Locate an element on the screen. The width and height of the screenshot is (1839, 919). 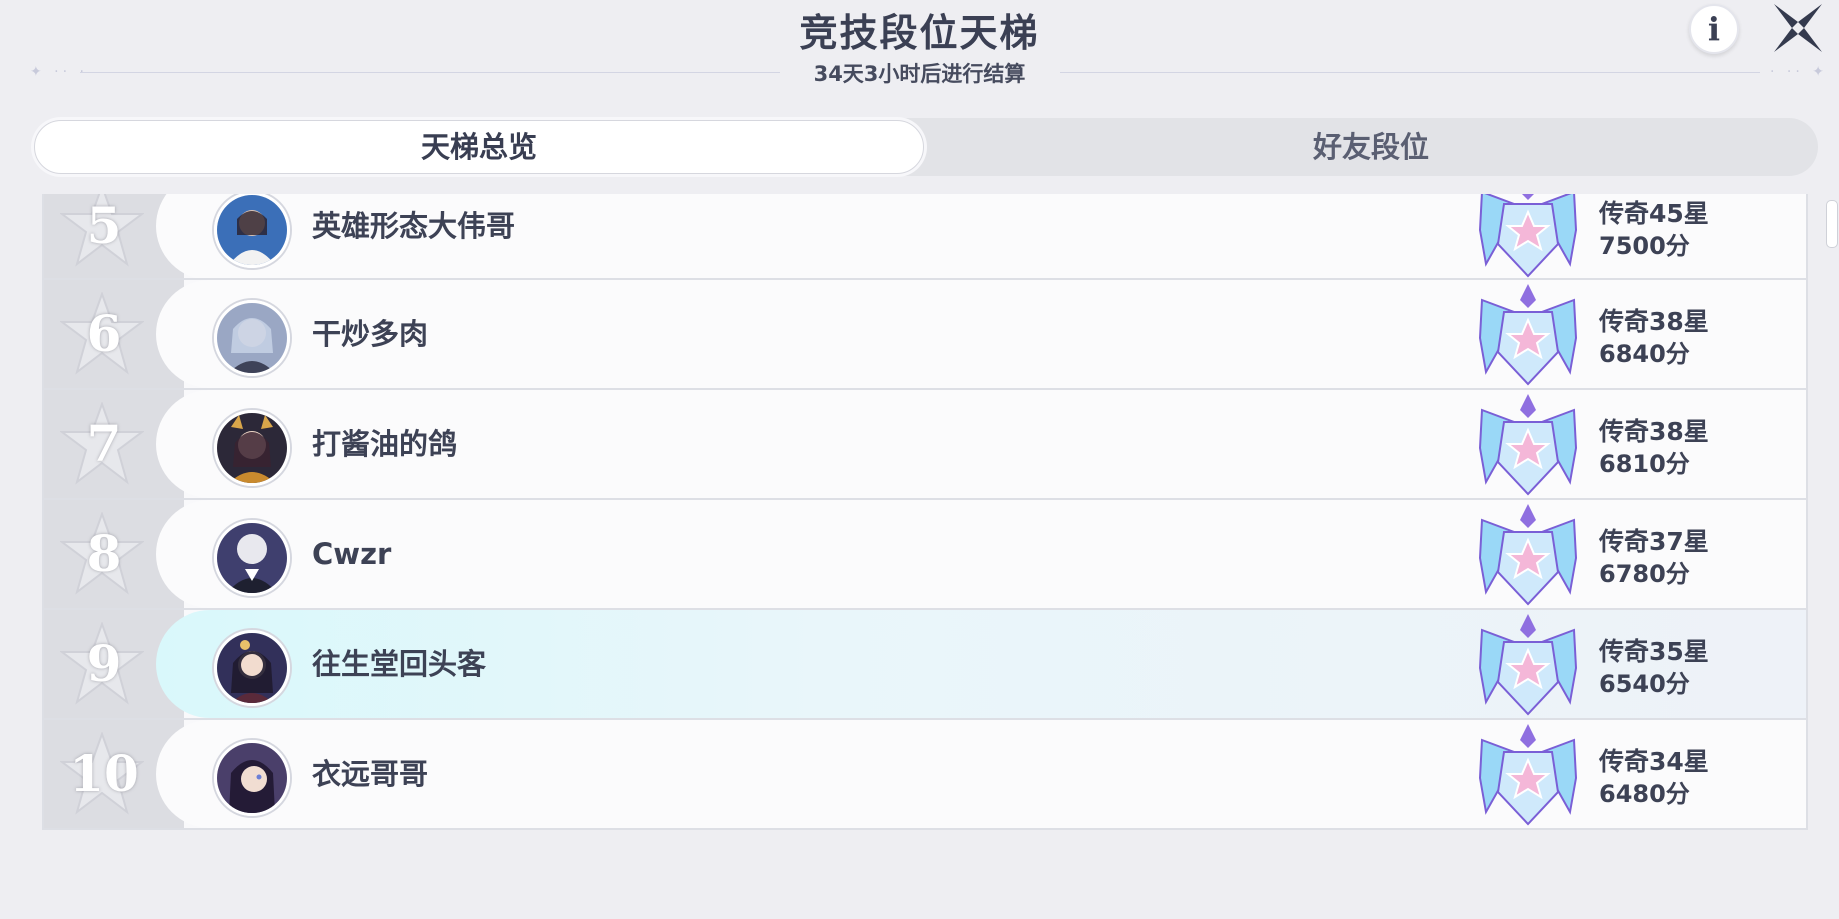
rank-score: 6810分 is located at coordinates (1644, 464).